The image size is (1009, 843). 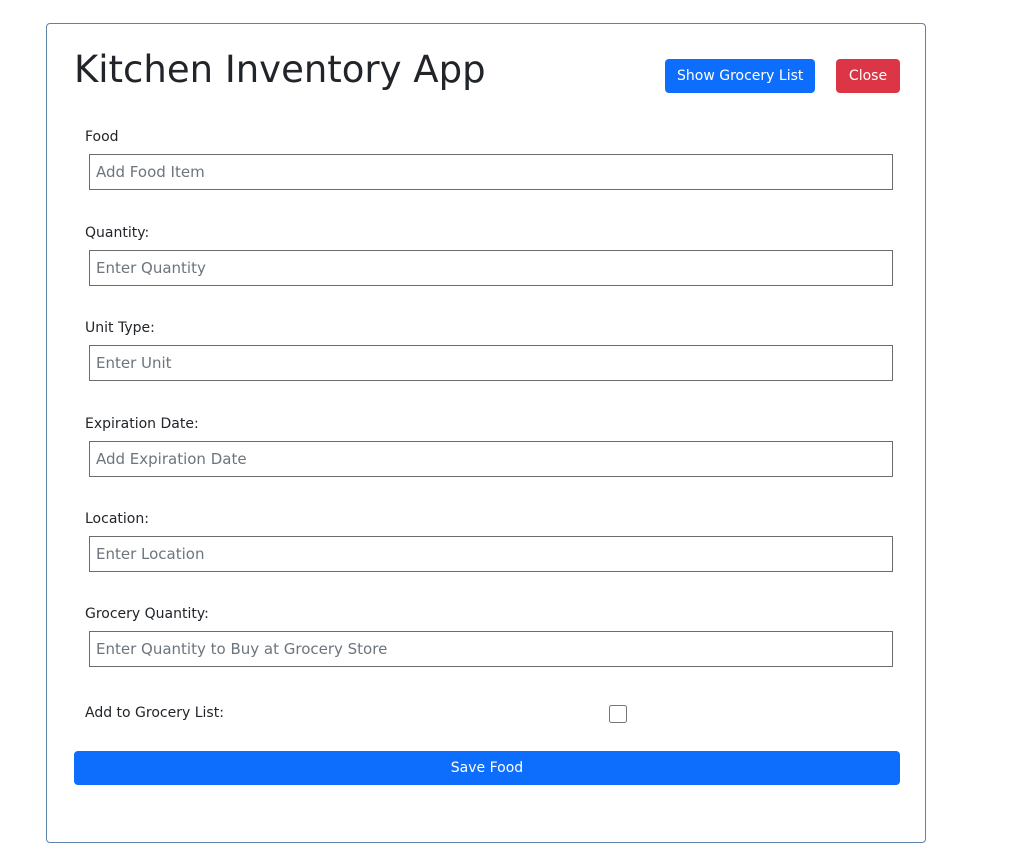 I want to click on unit-type-input, so click(x=491, y=363).